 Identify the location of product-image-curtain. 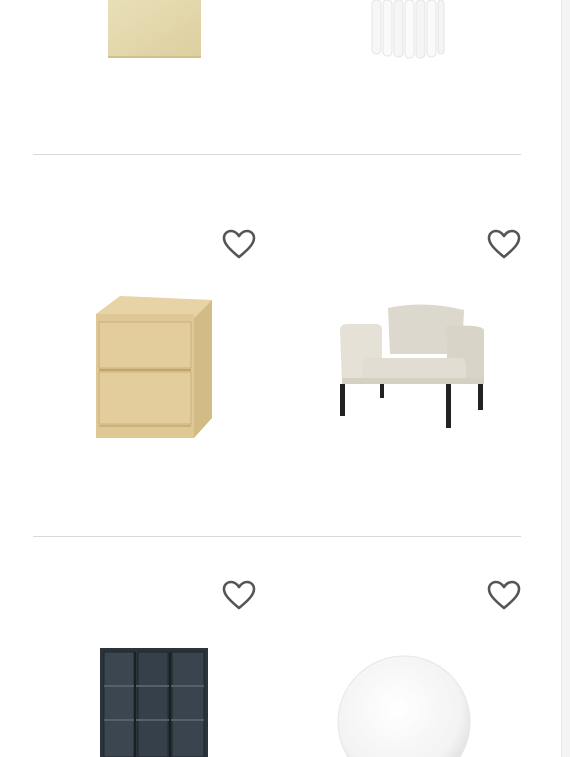
(408, 31).